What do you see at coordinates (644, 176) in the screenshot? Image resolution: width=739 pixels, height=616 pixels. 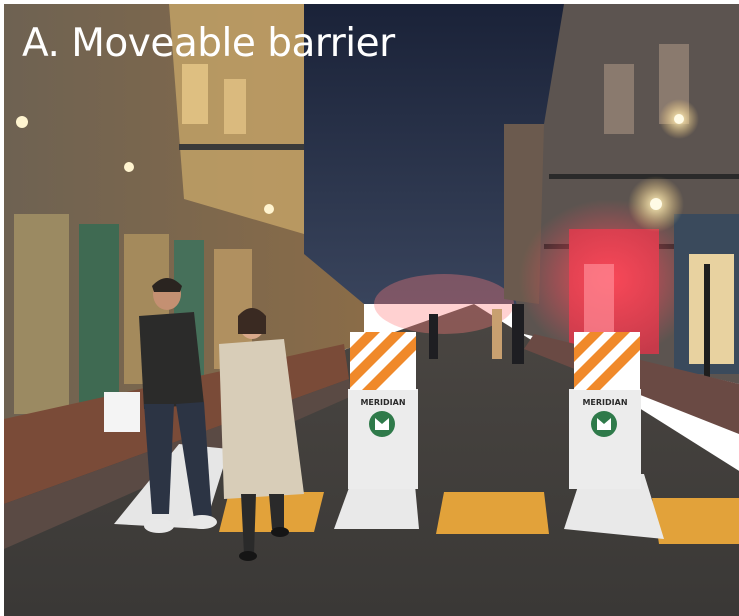 I see `right-balcony-rail` at bounding box center [644, 176].